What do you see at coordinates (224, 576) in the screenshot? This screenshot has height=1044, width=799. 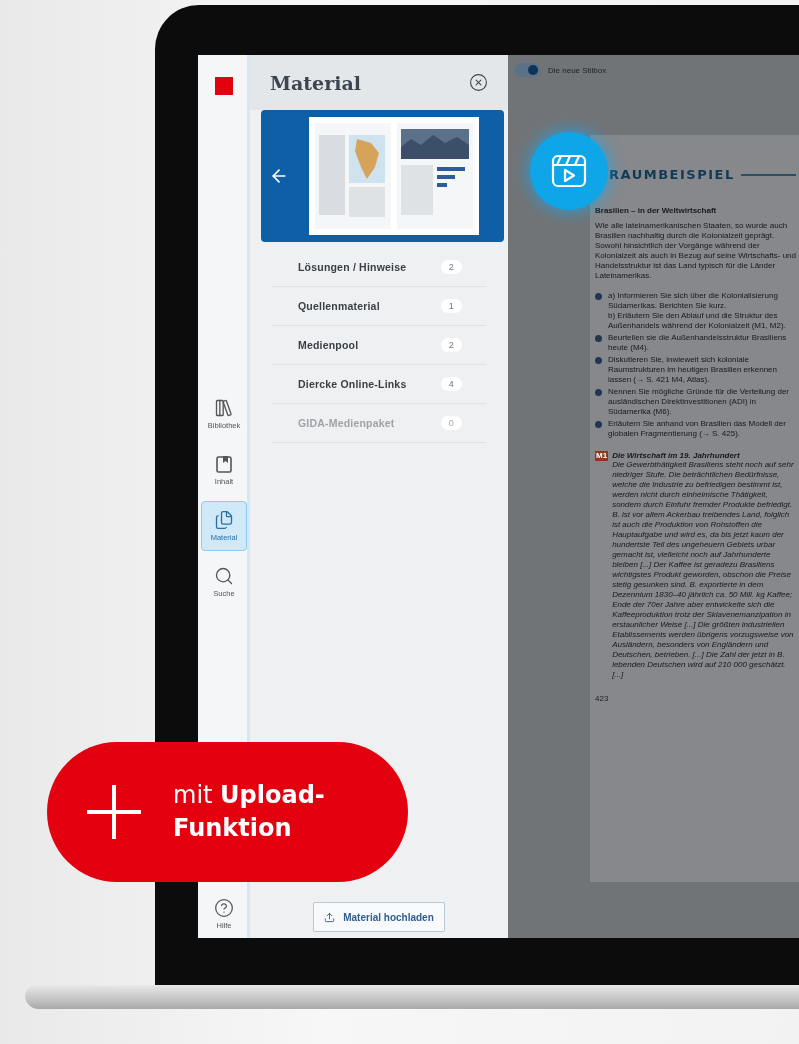 I see `search-icon` at bounding box center [224, 576].